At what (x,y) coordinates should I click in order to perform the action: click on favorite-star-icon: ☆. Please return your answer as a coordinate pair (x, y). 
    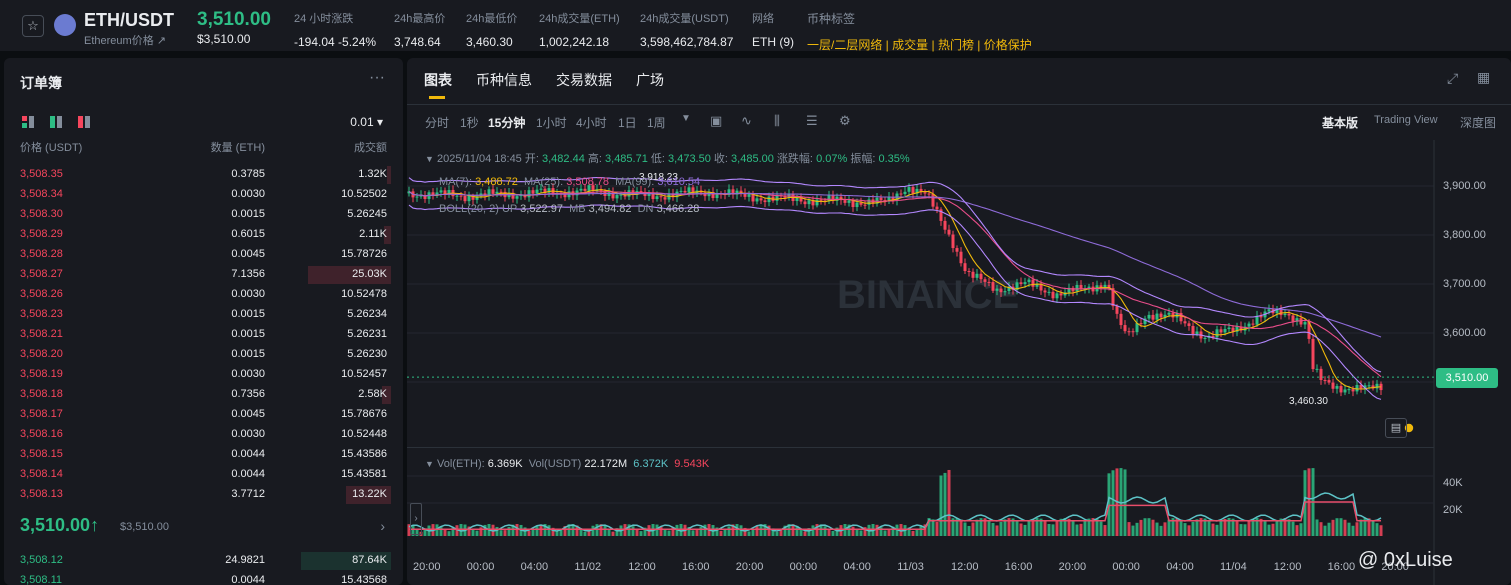
    Looking at the image, I should click on (33, 26).